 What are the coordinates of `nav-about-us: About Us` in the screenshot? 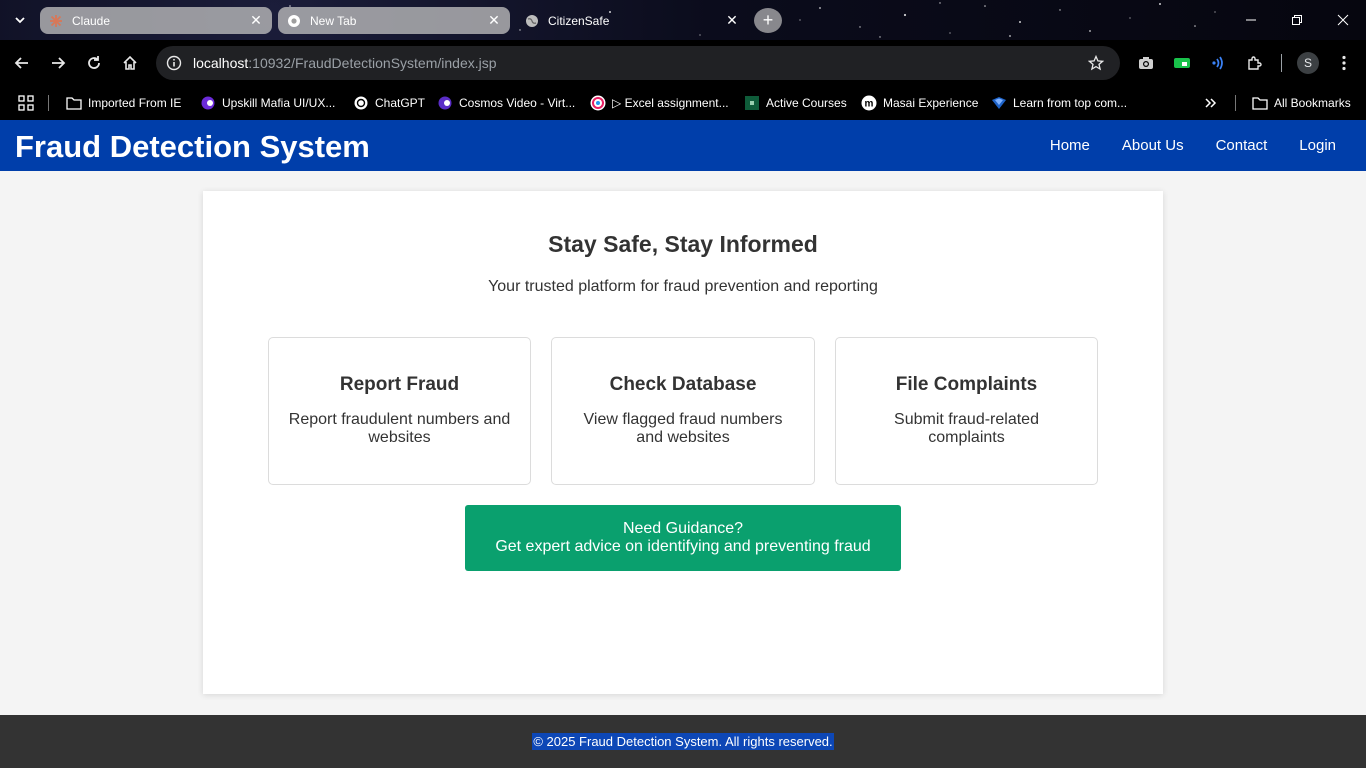 It's located at (1153, 145).